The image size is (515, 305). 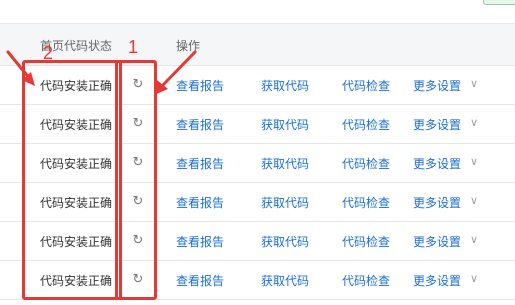 What do you see at coordinates (499, 2) in the screenshot?
I see `corner-button` at bounding box center [499, 2].